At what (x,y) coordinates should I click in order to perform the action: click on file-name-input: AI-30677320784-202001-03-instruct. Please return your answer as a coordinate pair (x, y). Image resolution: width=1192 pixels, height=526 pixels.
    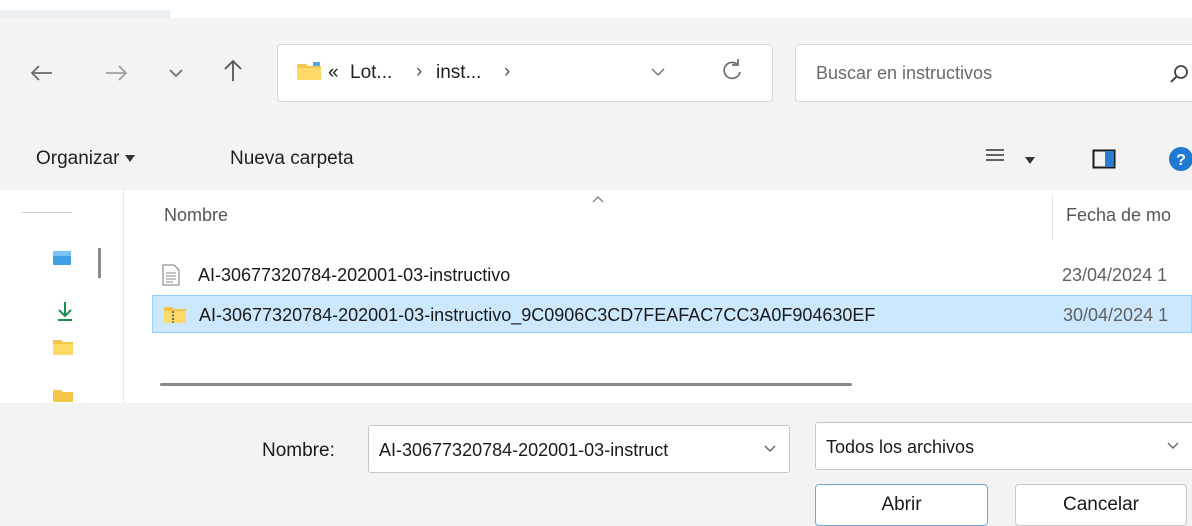
    Looking at the image, I should click on (564, 450).